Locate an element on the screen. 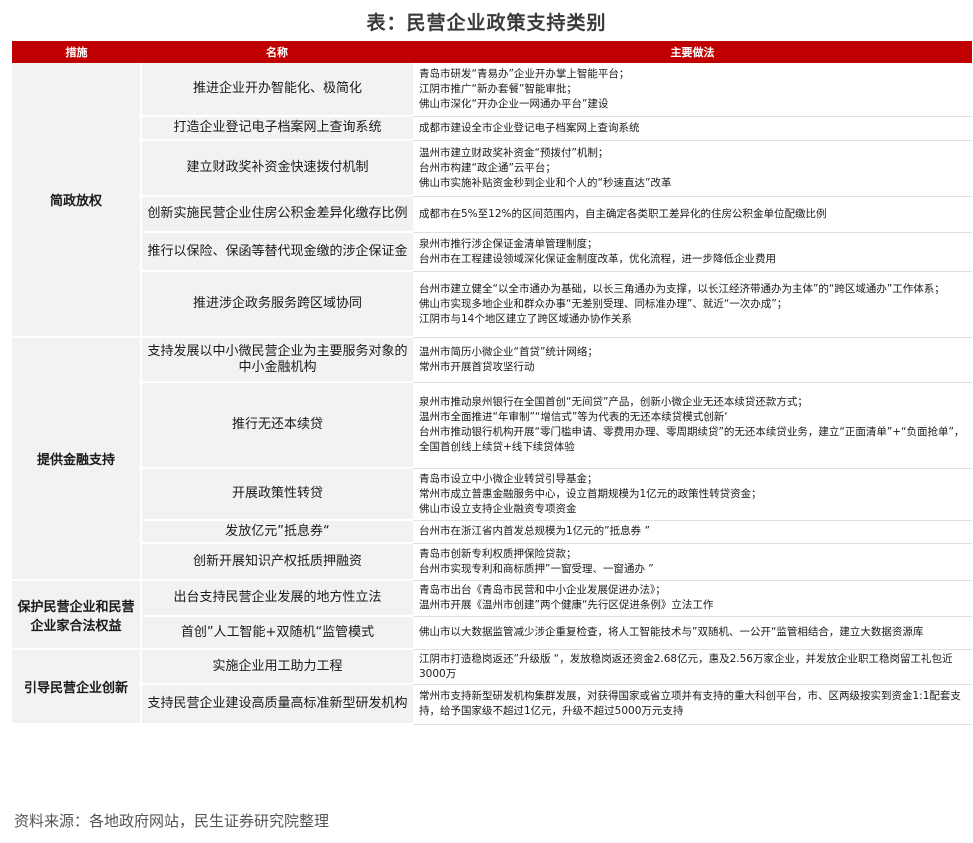  table-row: 发放亿元”抵息券“ 台州市在浙江省内首发总规模为1亿元的”抵息券 ” is located at coordinates (492, 532).